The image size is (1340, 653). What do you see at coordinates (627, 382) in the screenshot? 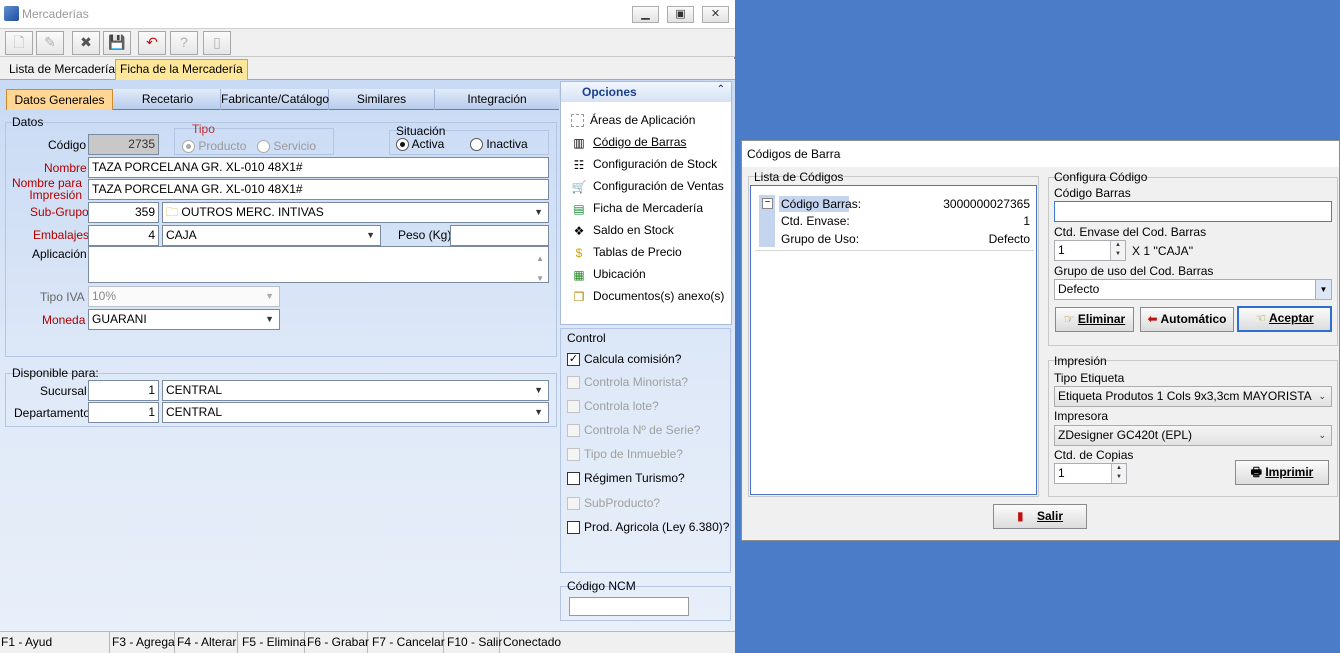
I see `control-checkbox-1: Controla Minorista?` at bounding box center [627, 382].